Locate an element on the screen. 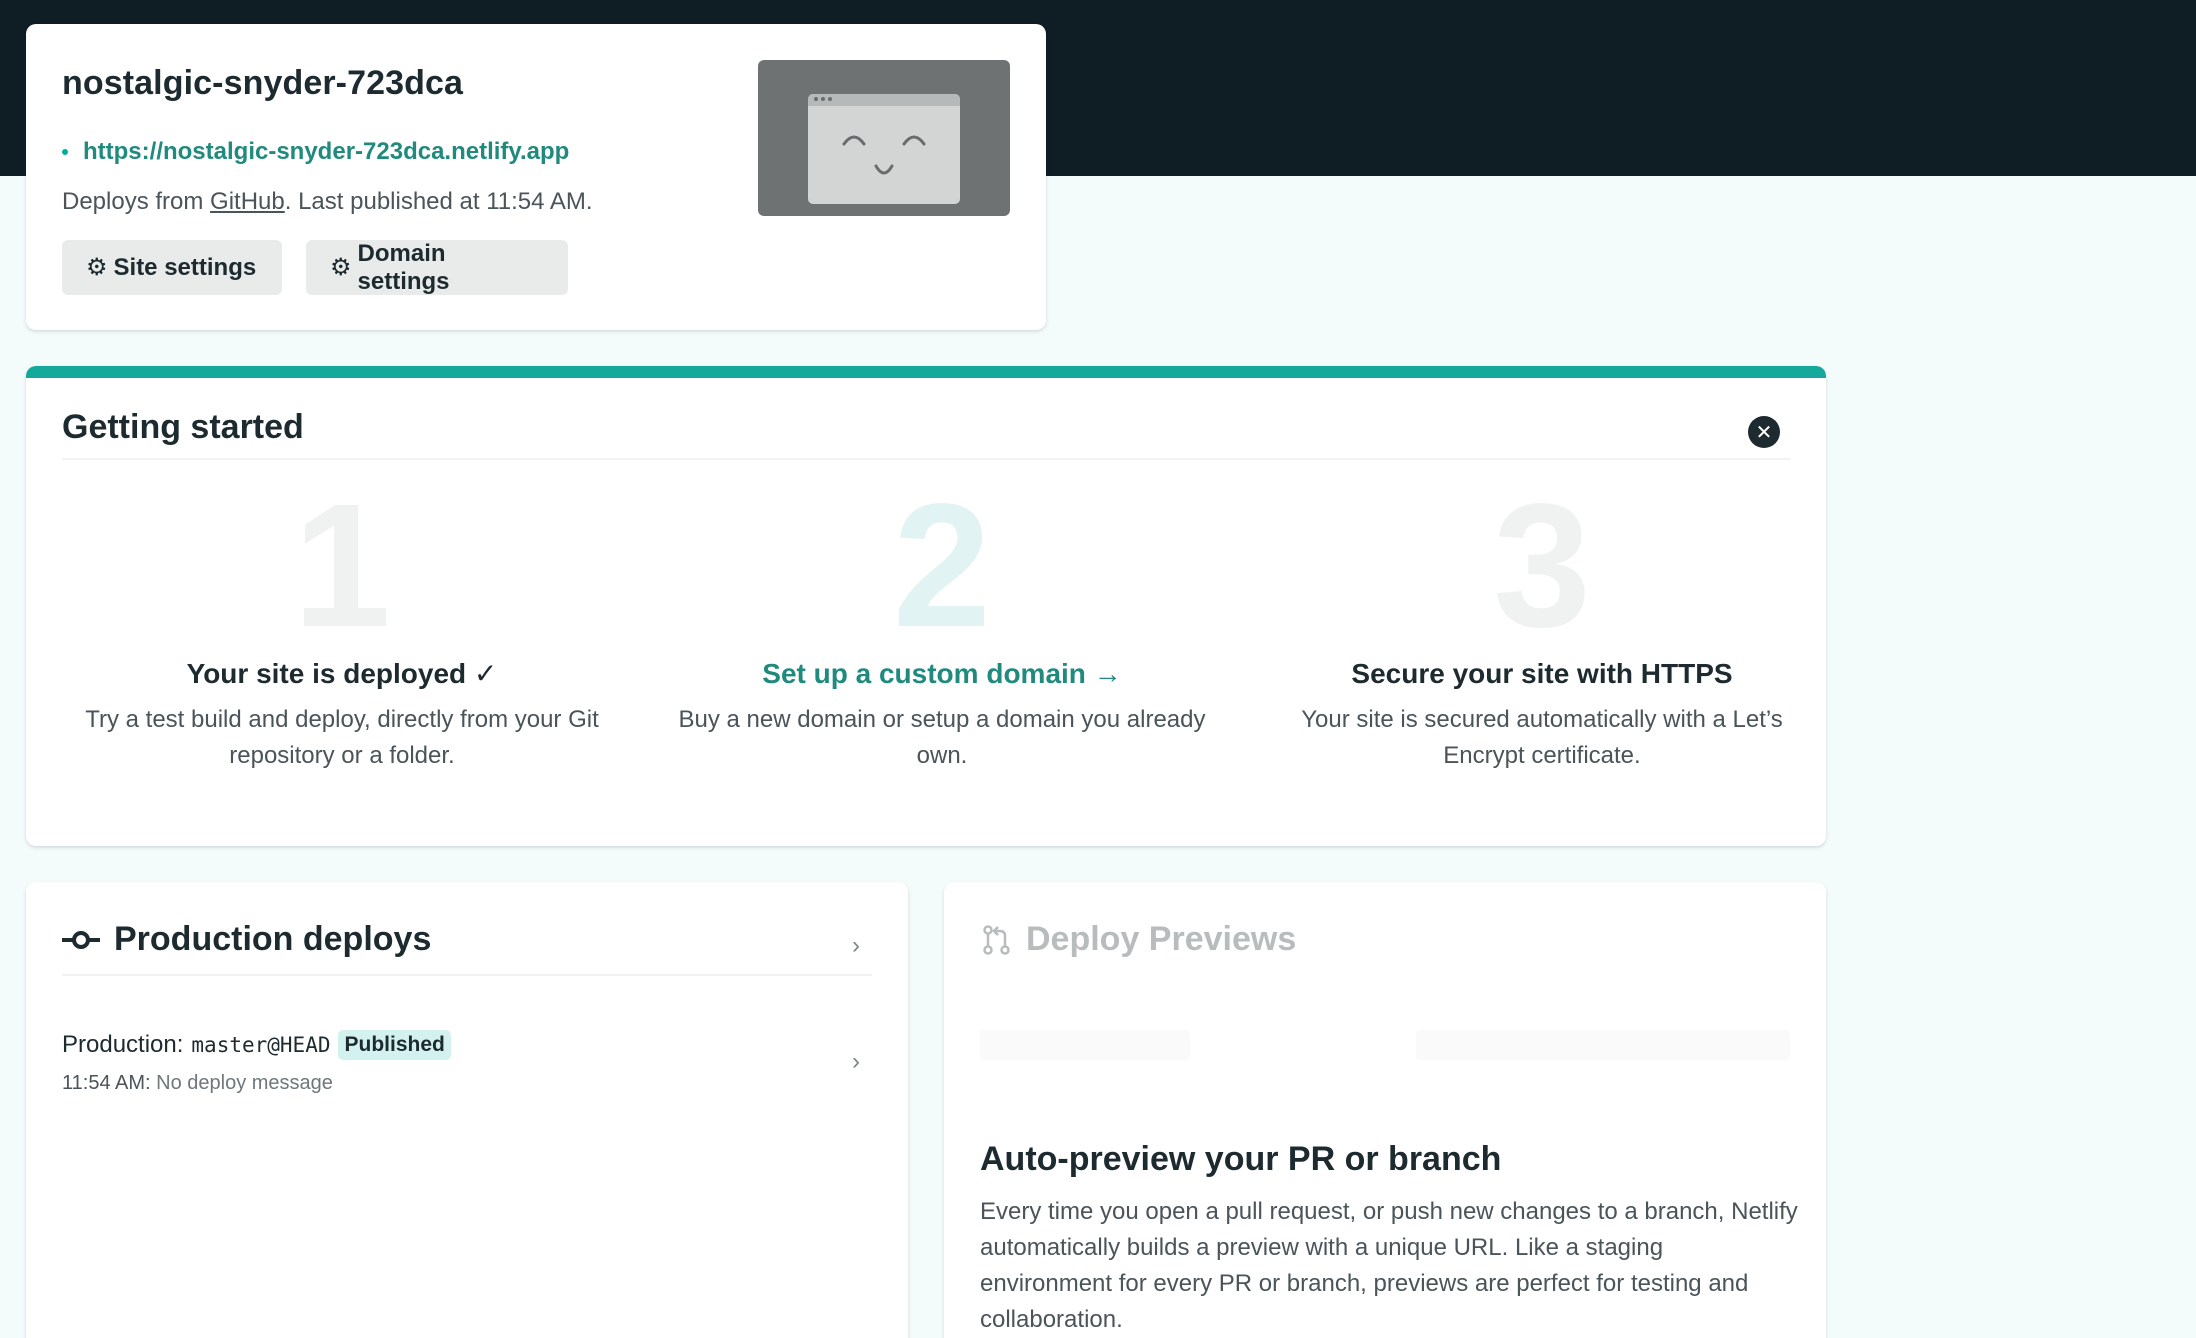  github-link: GitHub is located at coordinates (247, 201).